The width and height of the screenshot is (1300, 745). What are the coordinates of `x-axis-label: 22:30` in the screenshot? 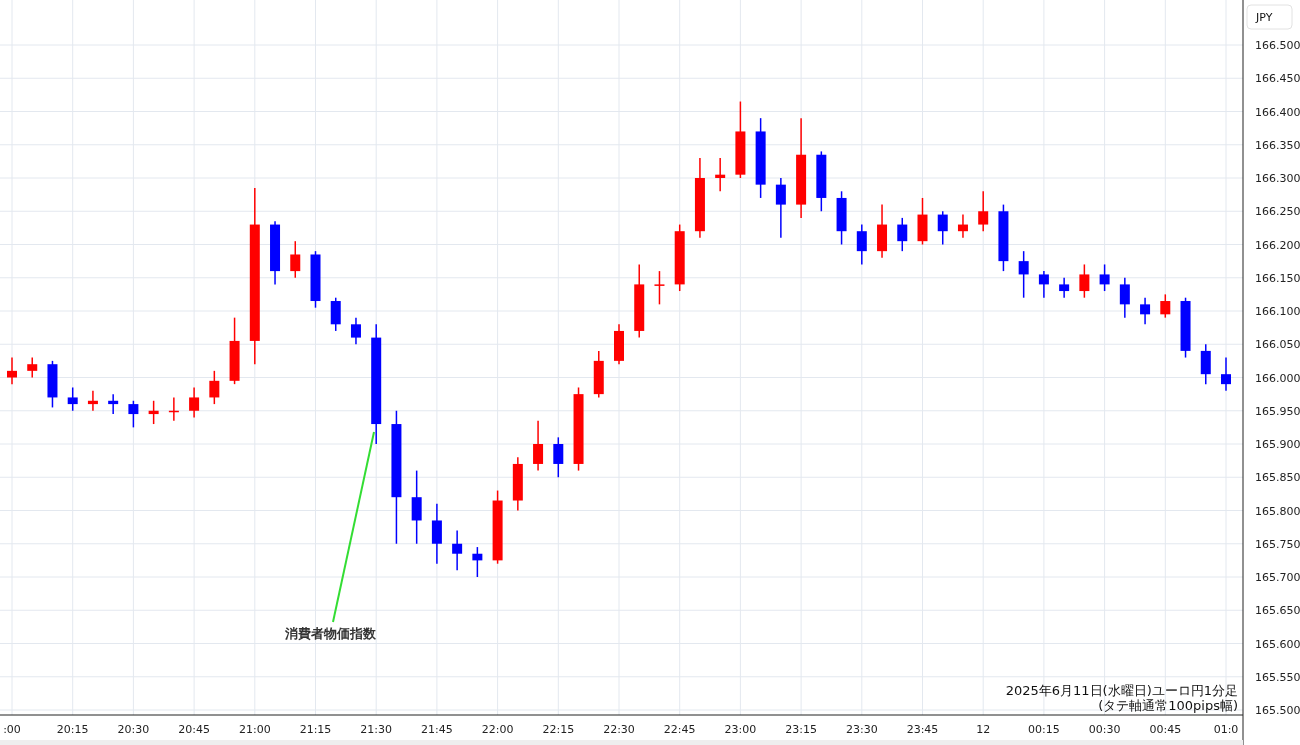 It's located at (619, 729).